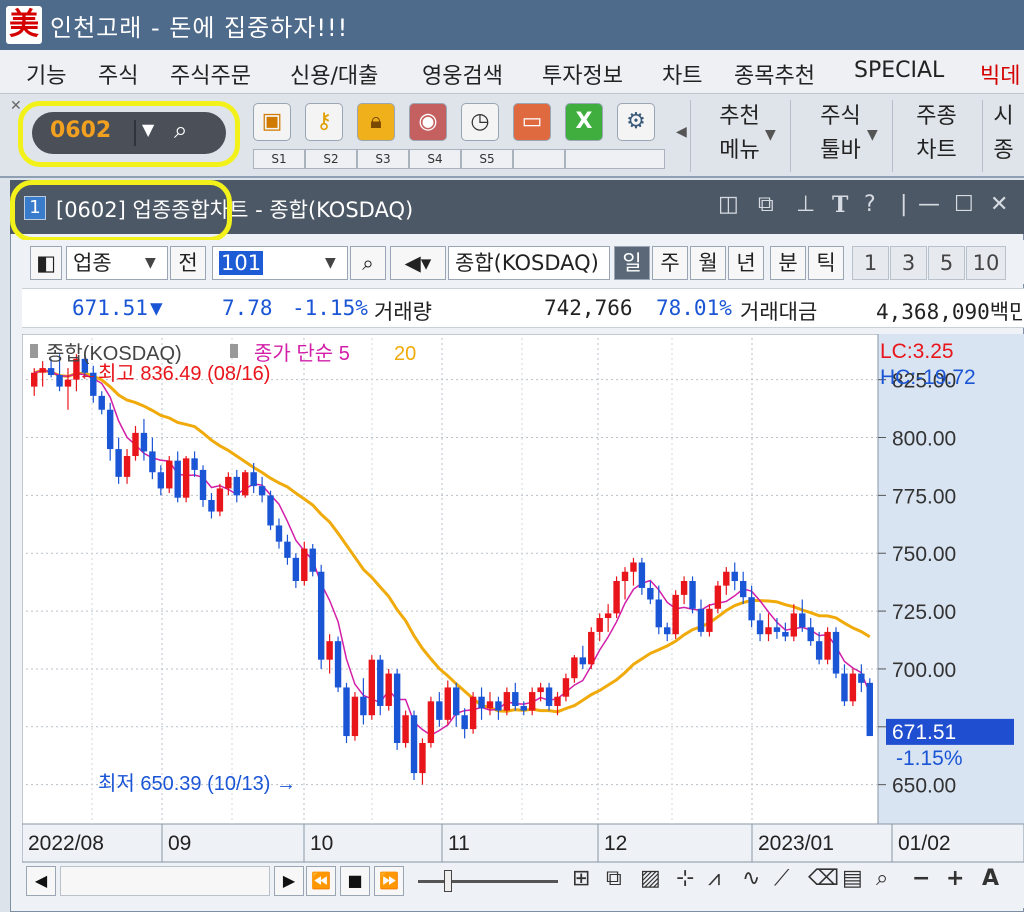 Image resolution: width=1024 pixels, height=912 pixels. Describe the element at coordinates (999, 204) in the screenshot. I see `close-icon: ✕` at that location.